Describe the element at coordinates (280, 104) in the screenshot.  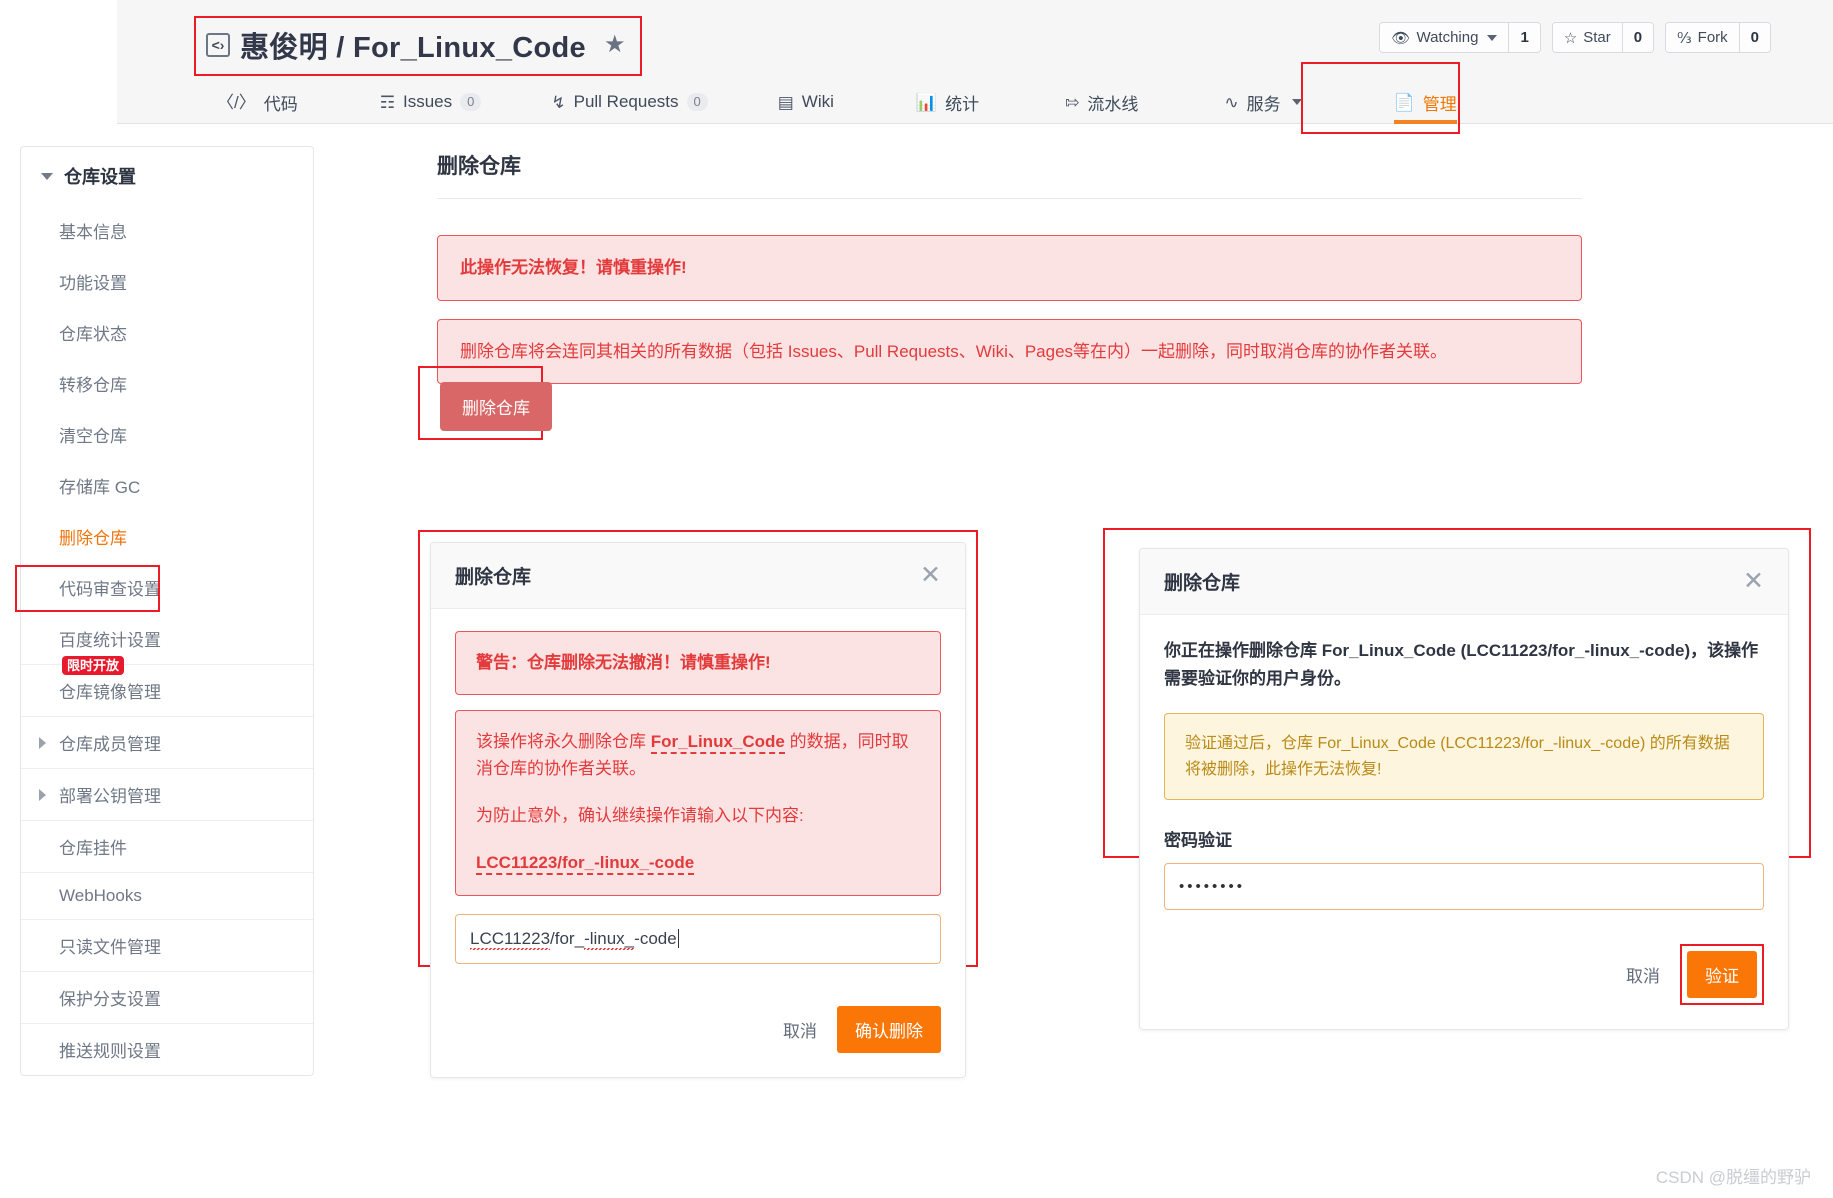
I see `tab-label: 代码` at that location.